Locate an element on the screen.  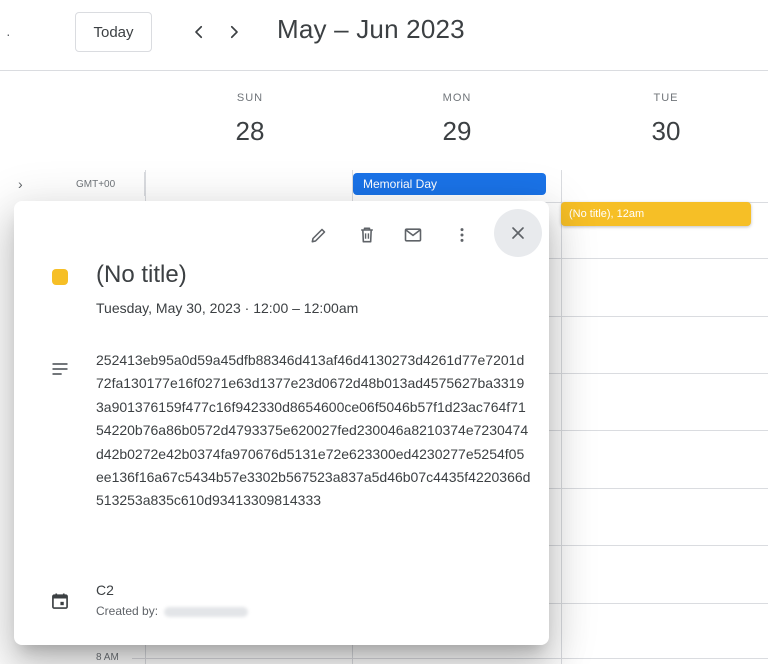
day-number: 29 is located at coordinates (457, 131).